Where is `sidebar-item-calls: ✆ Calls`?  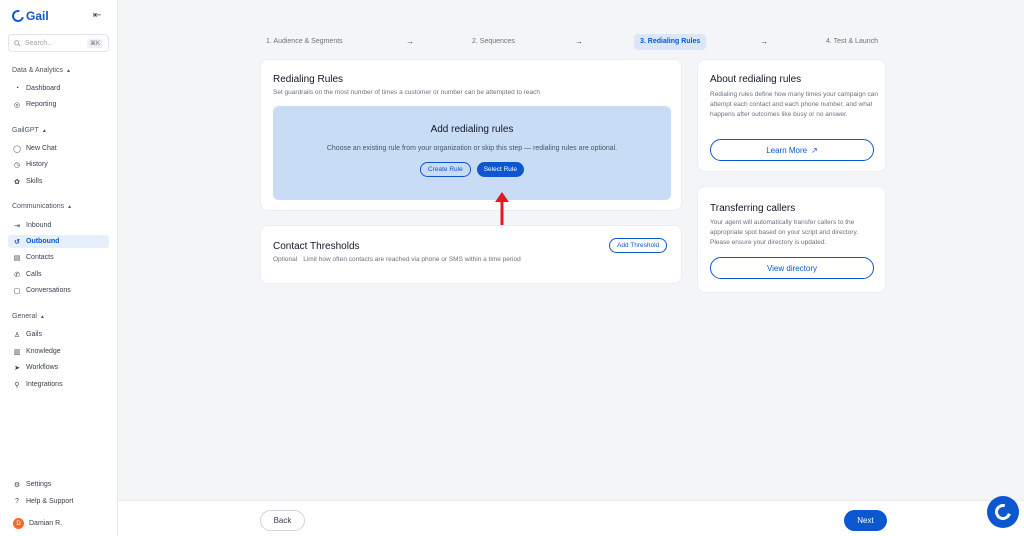
sidebar-item-calls: ✆ Calls is located at coordinates (58, 274).